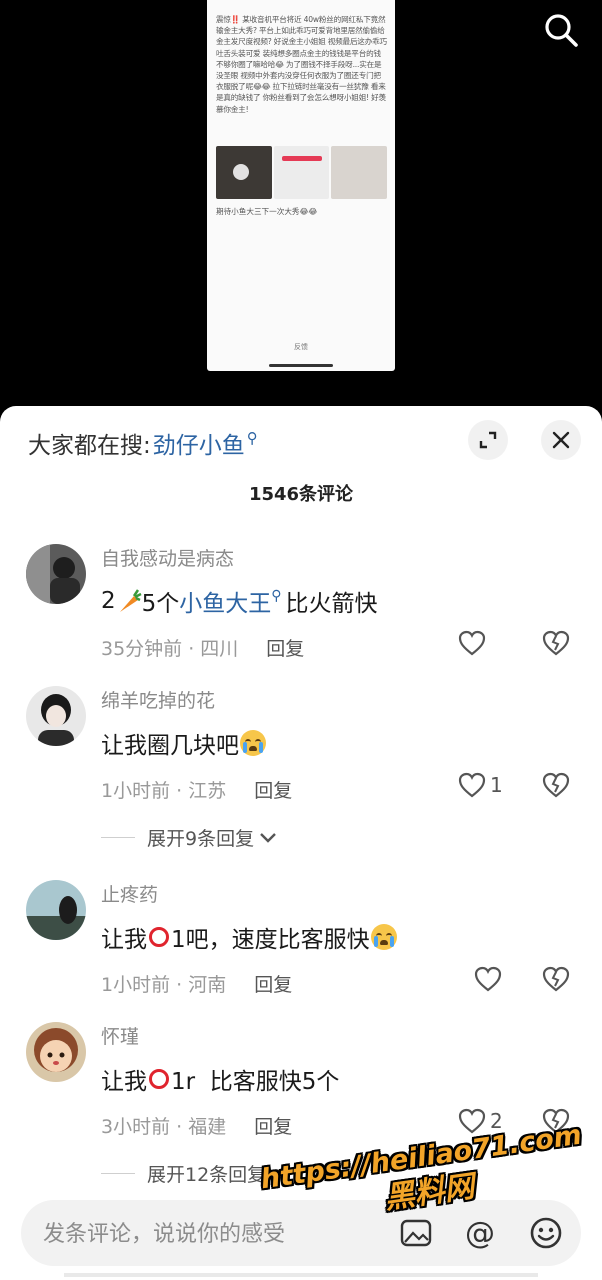  What do you see at coordinates (268, 837) in the screenshot?
I see `chevron-down-icon` at bounding box center [268, 837].